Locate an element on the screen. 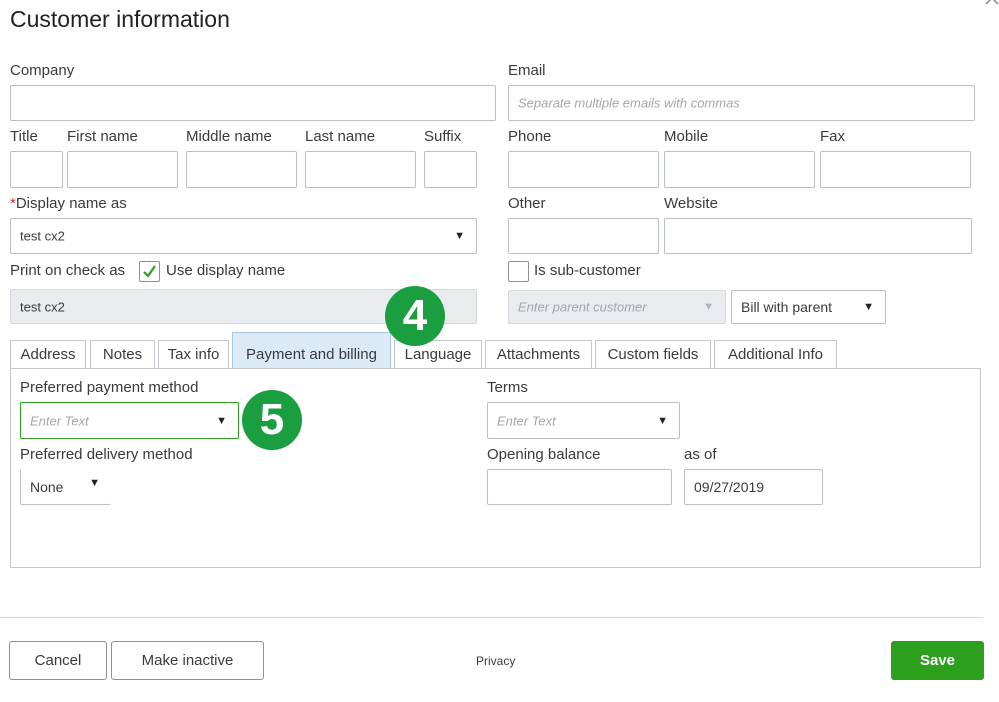  print-on-check-label: Print on check as is located at coordinates (68, 270).